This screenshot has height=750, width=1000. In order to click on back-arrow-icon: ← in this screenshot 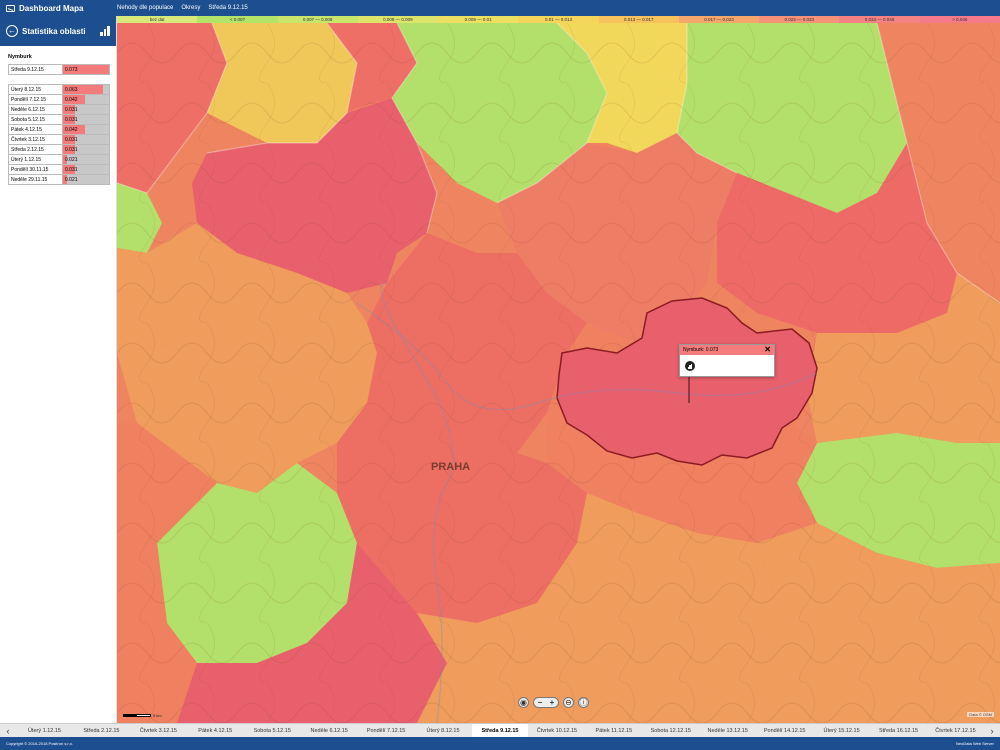, I will do `click(12, 31)`.